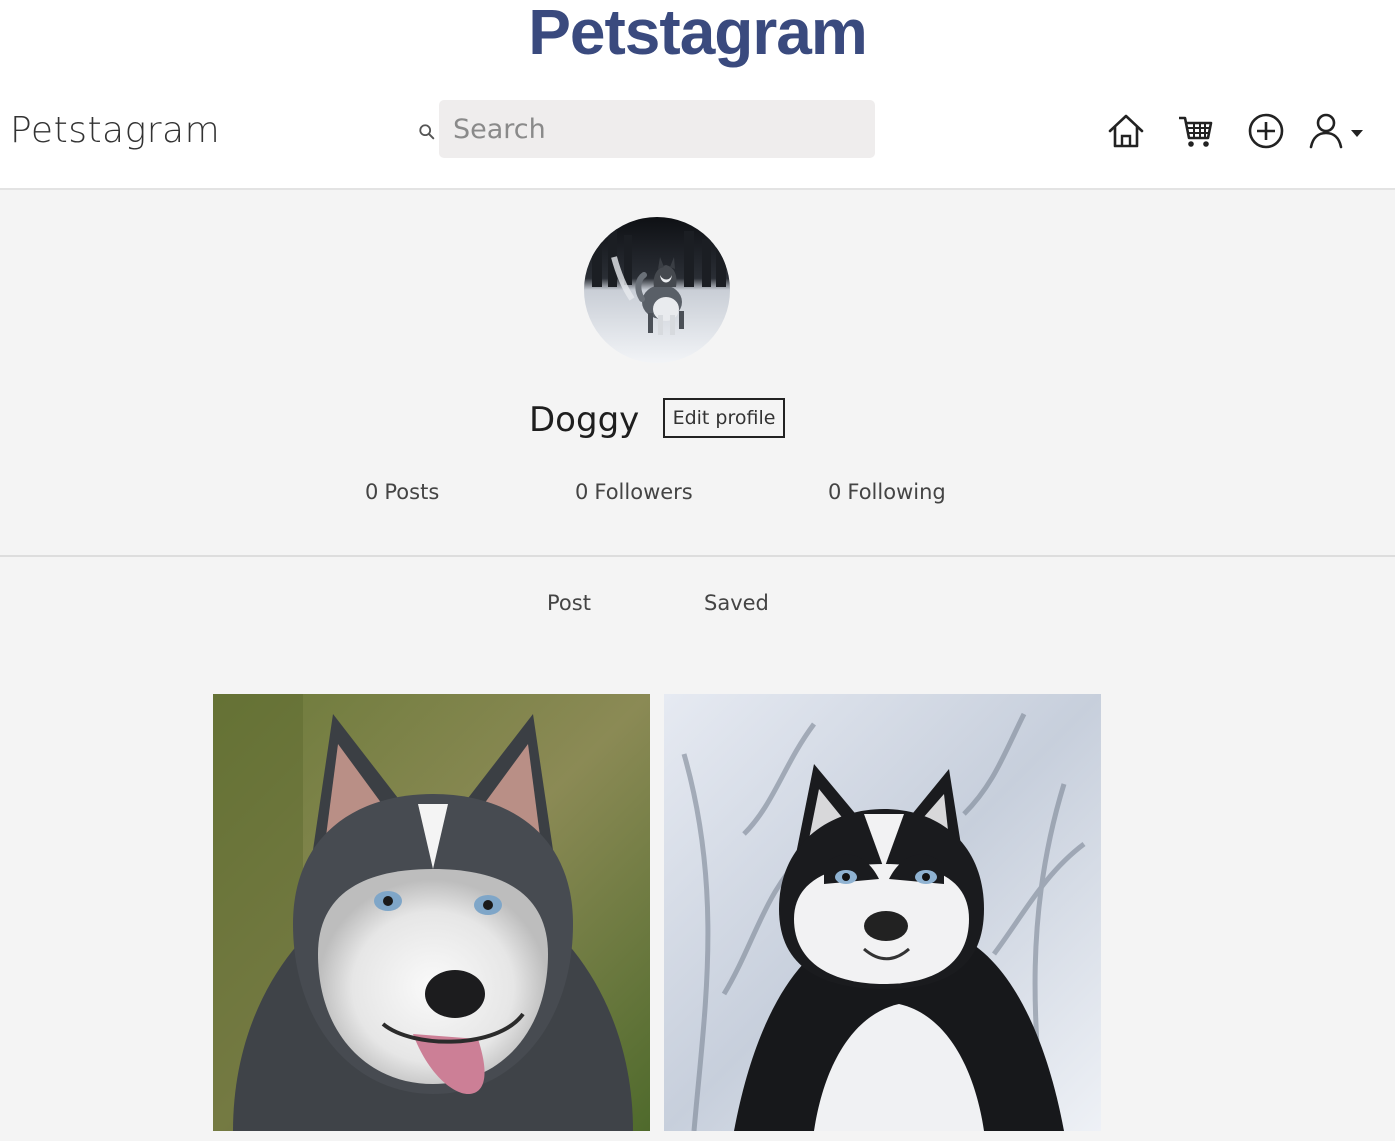  What do you see at coordinates (643, 492) in the screenshot?
I see `followers-label: Followers` at bounding box center [643, 492].